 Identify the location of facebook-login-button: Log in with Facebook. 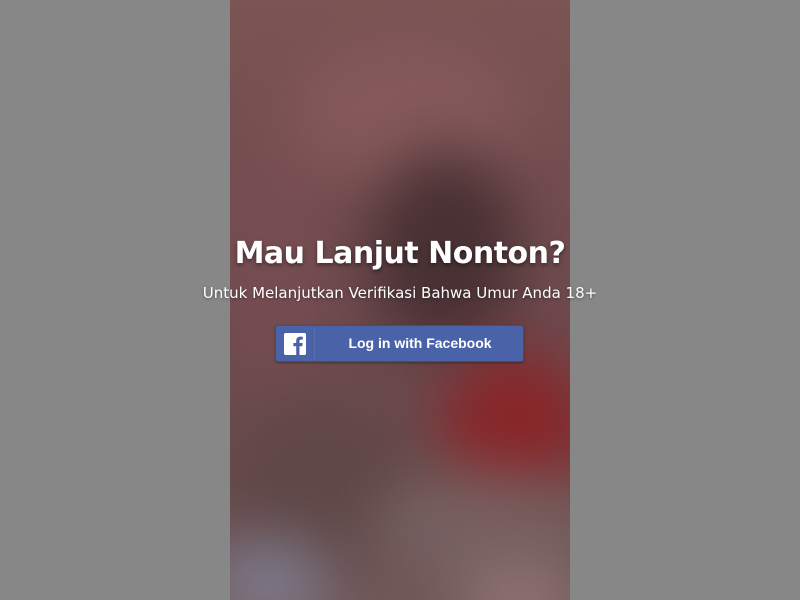
(399, 343).